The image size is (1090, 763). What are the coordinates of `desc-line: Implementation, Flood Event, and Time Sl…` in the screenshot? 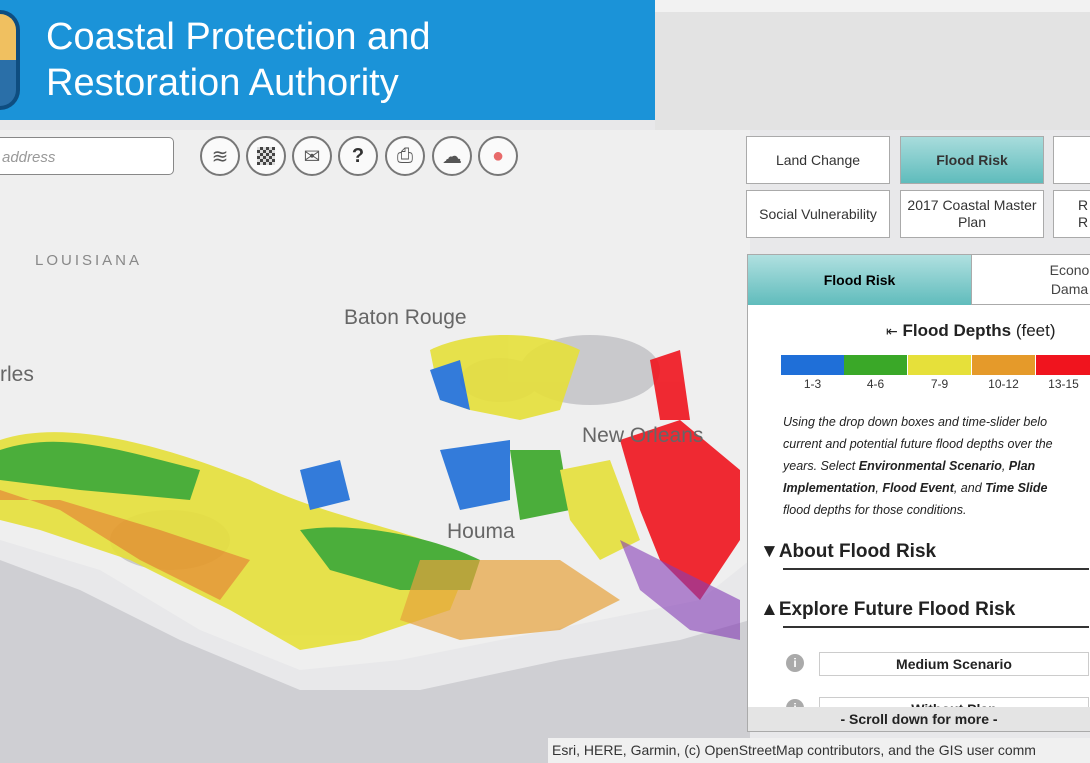 It's located at (935, 488).